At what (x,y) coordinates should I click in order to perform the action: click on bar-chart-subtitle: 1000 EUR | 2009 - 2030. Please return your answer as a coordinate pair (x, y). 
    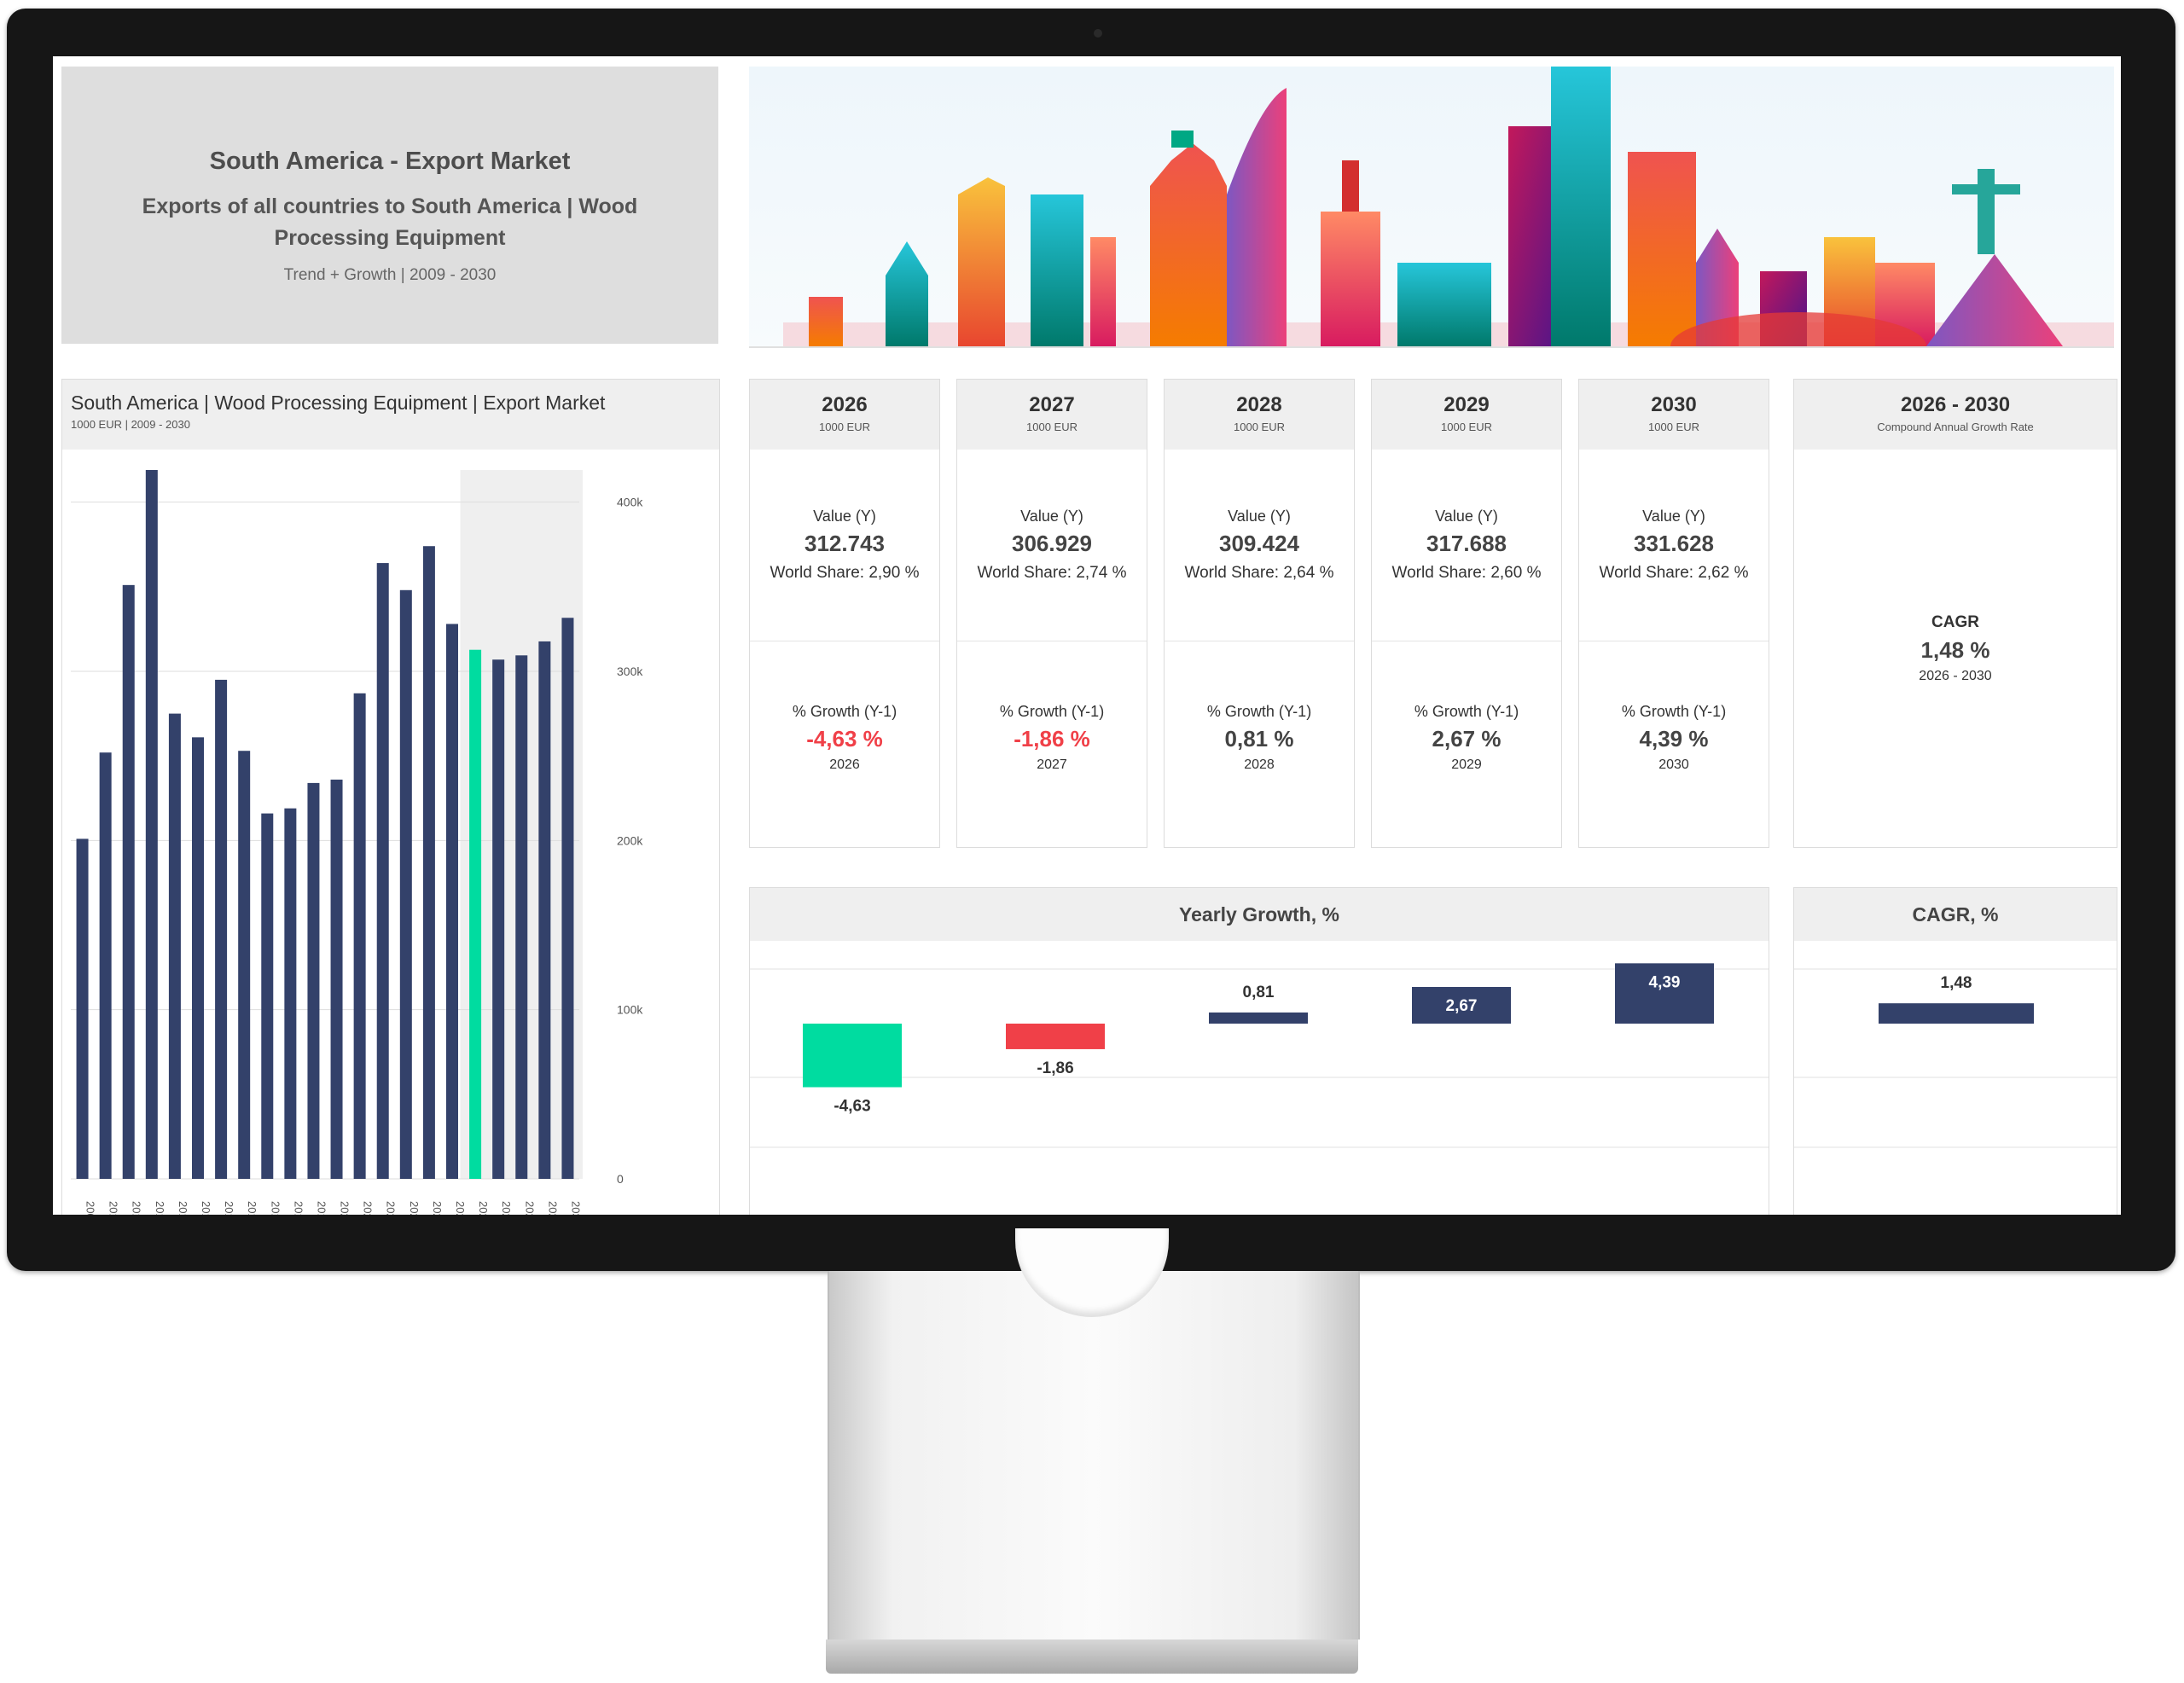
    Looking at the image, I should click on (130, 424).